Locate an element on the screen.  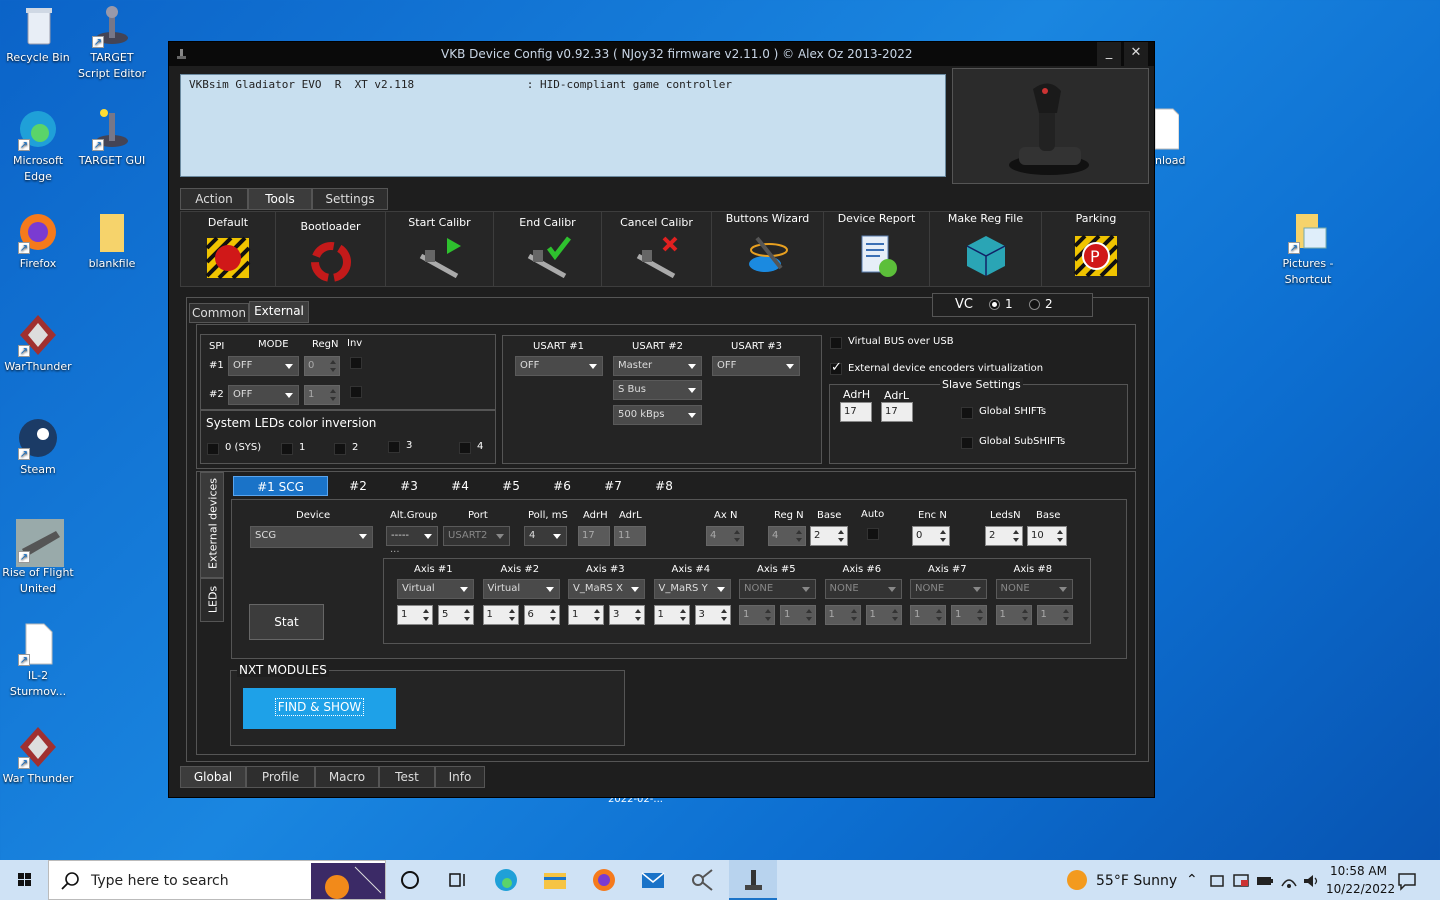
desktop-icon-recycle-bin: Recycle Bin is located at coordinates (38, 35).